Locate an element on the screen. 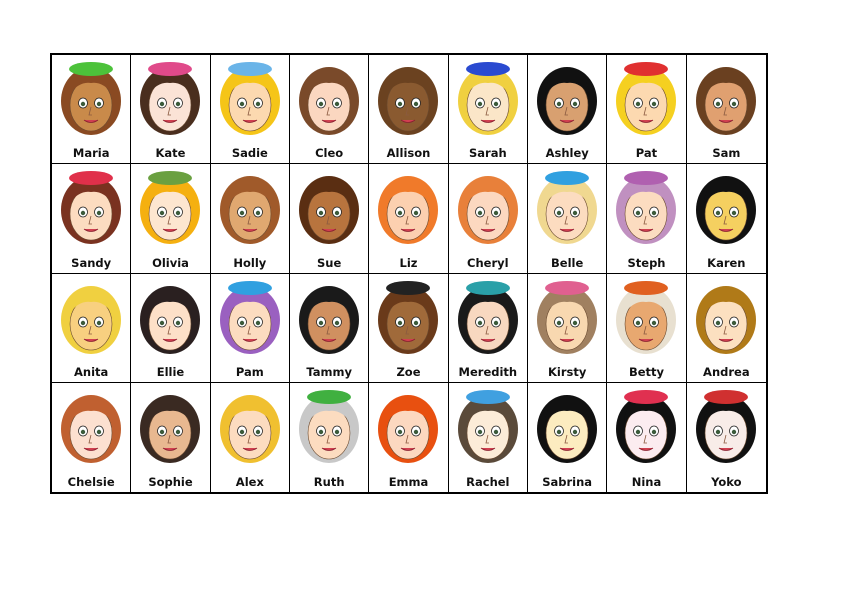 The height and width of the screenshot is (595, 842). character-name: Anita is located at coordinates (91, 371).